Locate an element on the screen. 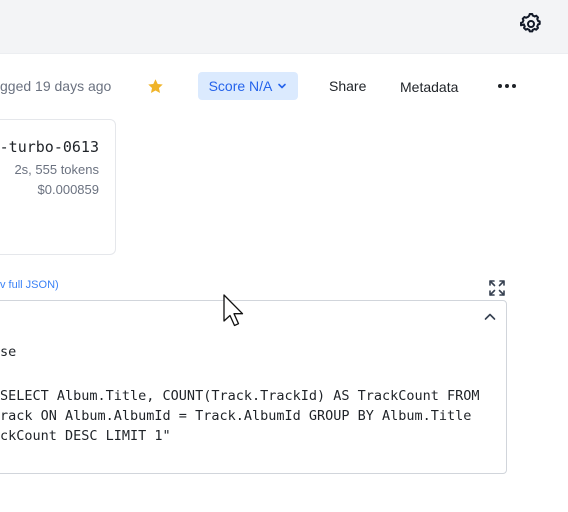 The height and width of the screenshot is (512, 568). chevron-up-icon is located at coordinates (490, 317).